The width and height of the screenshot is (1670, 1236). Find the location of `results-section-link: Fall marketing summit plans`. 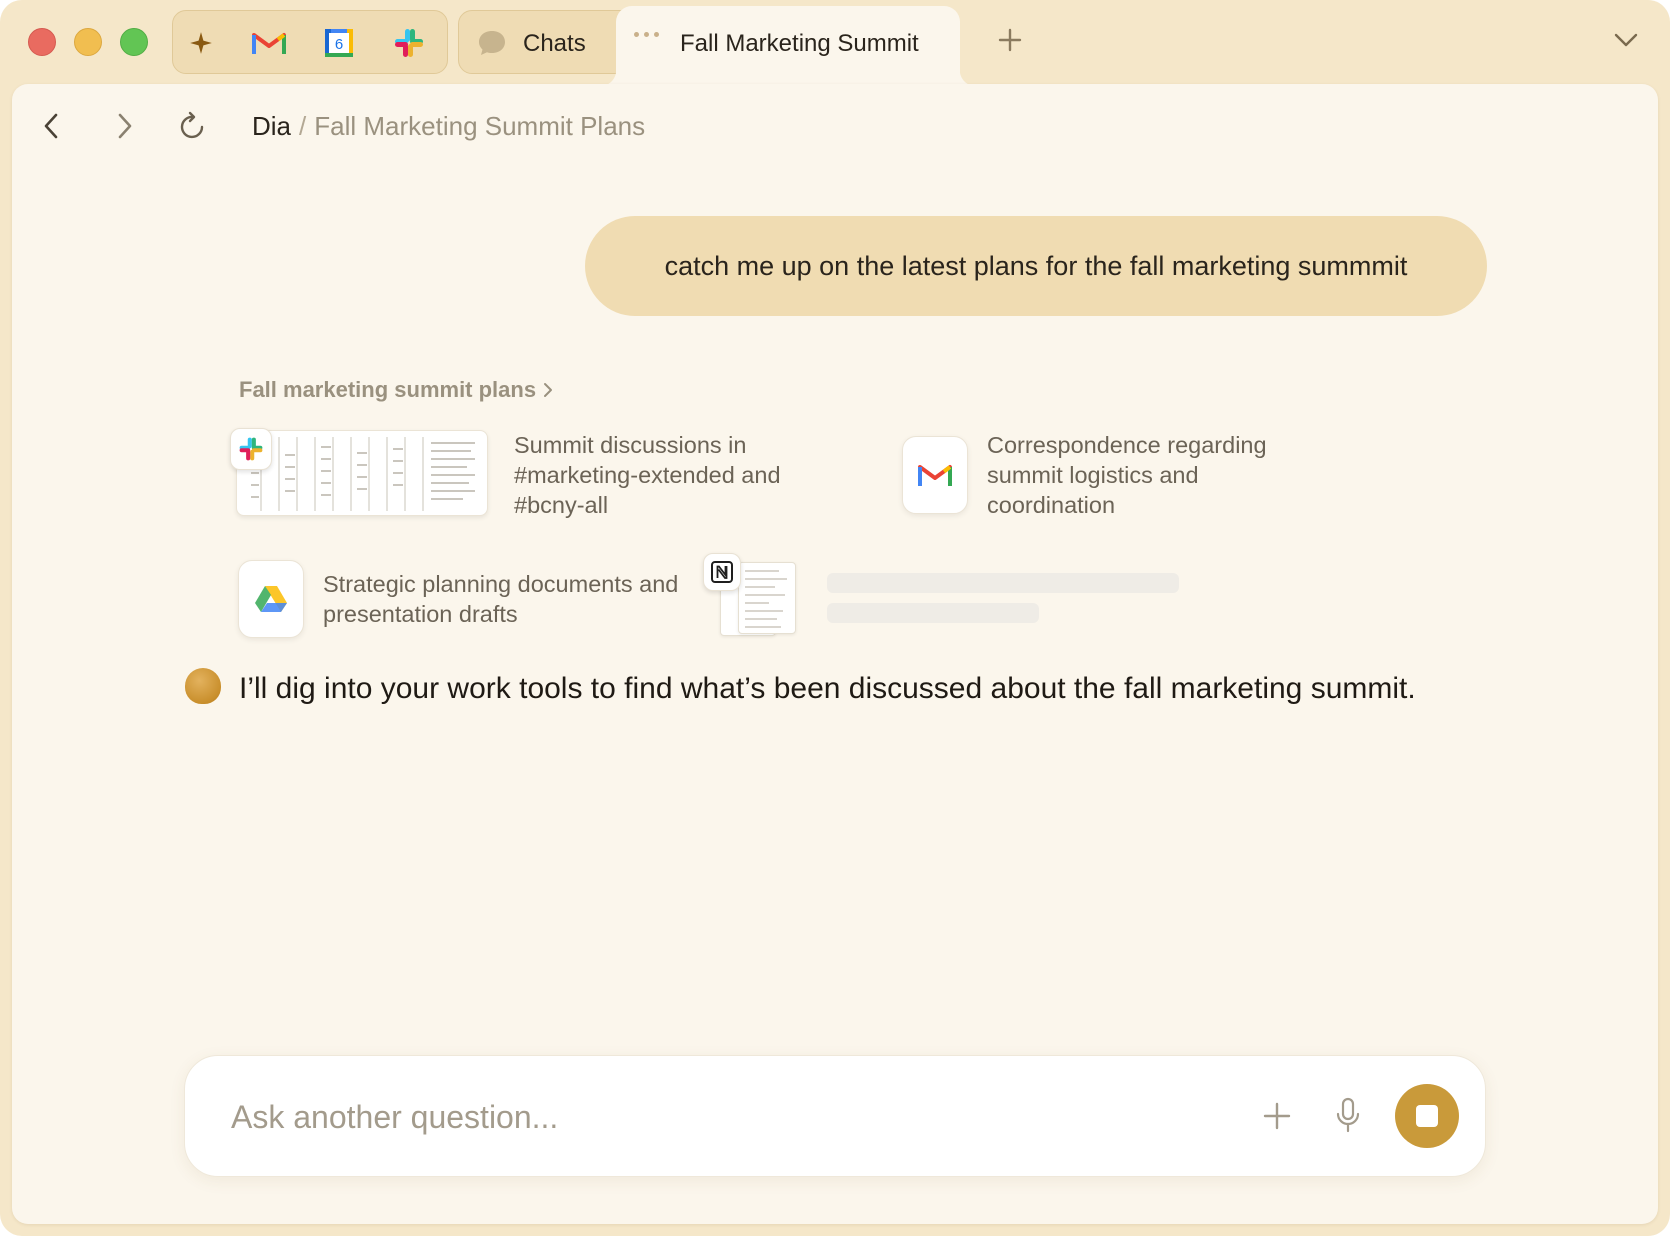

results-section-link: Fall marketing summit plans is located at coordinates (396, 390).